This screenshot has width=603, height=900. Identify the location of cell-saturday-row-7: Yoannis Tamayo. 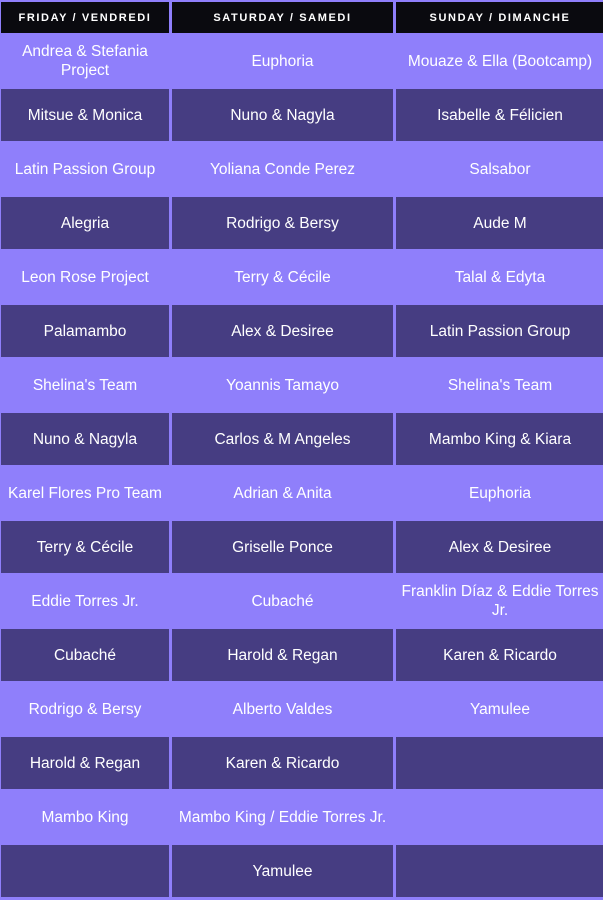
(282, 385).